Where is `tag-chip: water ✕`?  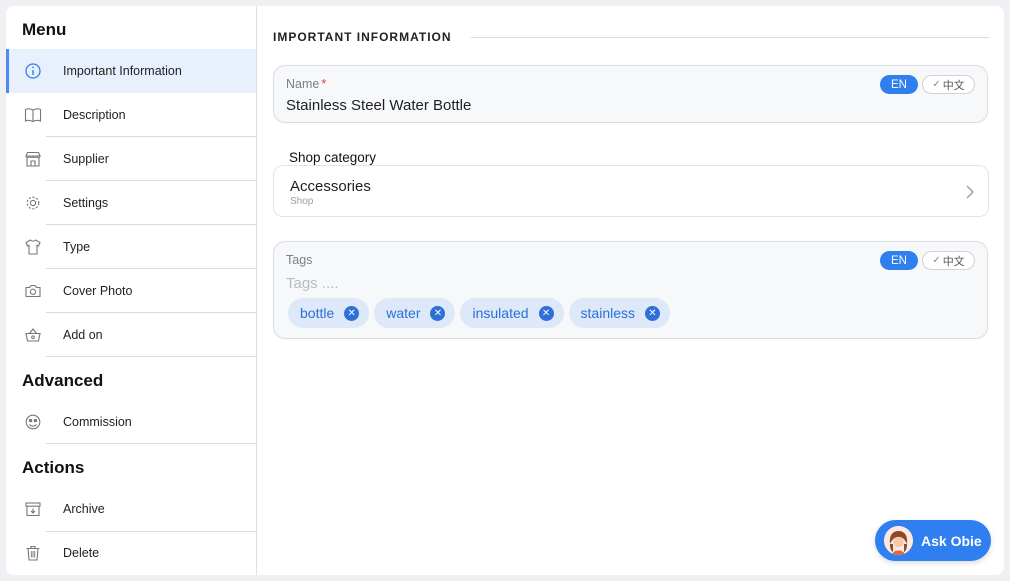 tag-chip: water ✕ is located at coordinates (415, 313).